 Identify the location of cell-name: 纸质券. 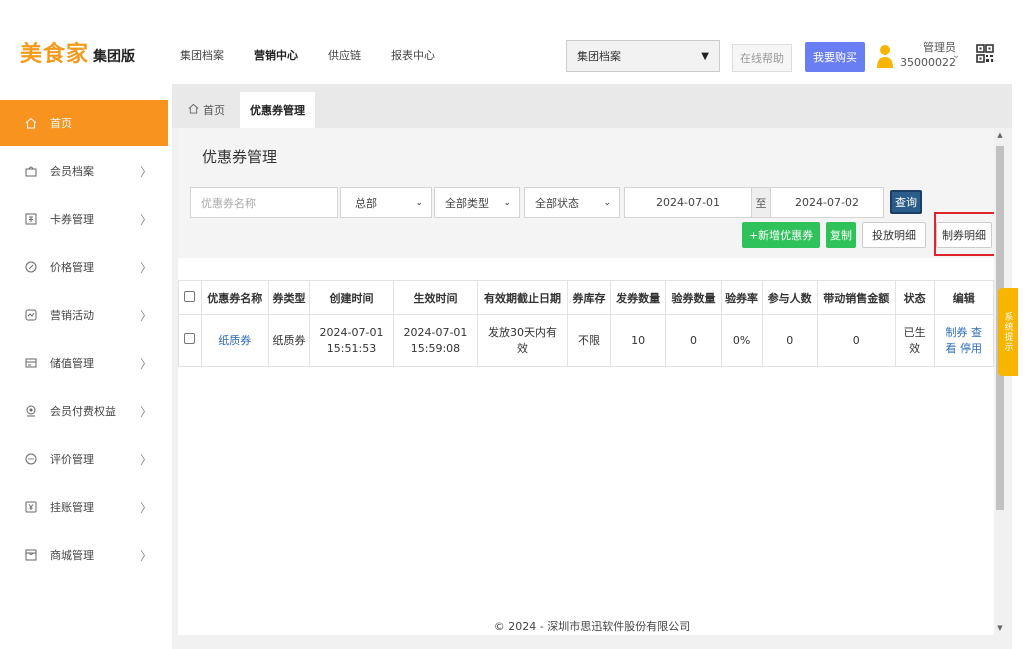
(235, 340).